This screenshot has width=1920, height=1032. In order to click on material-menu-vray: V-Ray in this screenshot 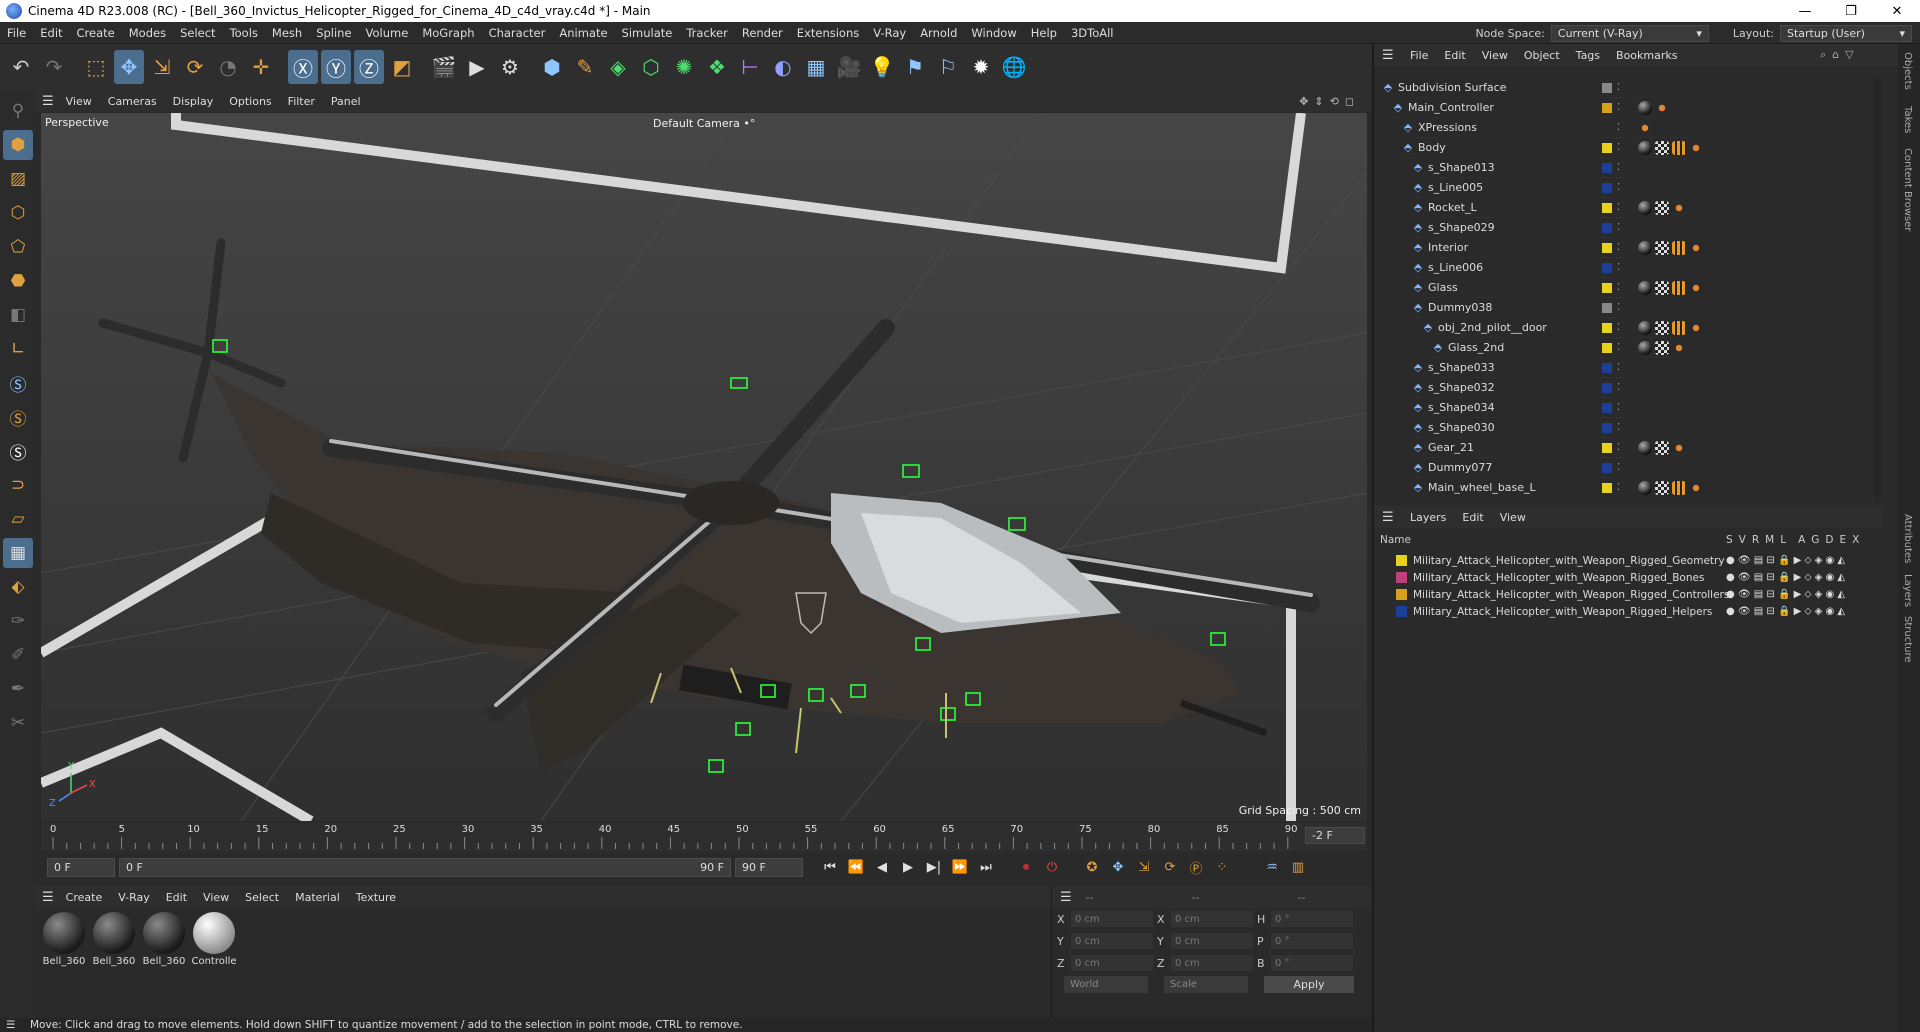, I will do `click(134, 897)`.